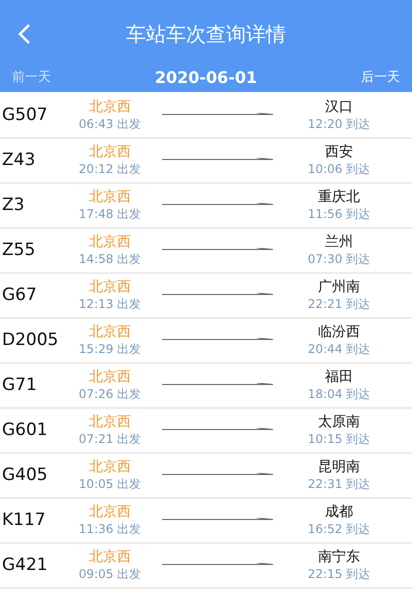 The height and width of the screenshot is (595, 412). I want to click on train-number: K117, so click(24, 520).